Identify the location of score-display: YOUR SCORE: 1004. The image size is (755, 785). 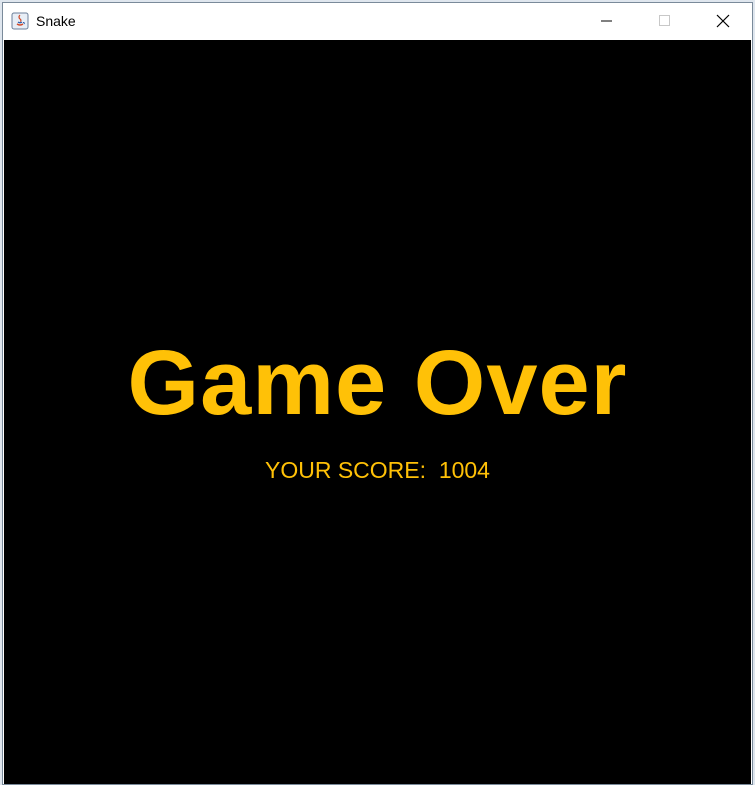
(377, 470).